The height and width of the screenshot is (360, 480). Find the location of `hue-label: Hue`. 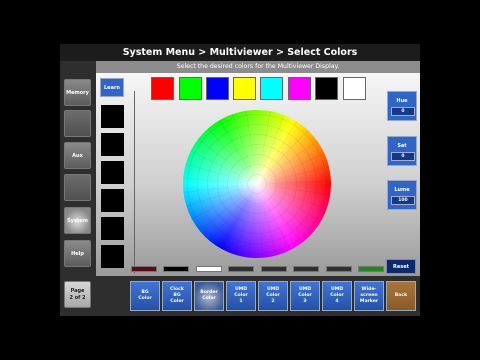

hue-label: Hue is located at coordinates (402, 101).